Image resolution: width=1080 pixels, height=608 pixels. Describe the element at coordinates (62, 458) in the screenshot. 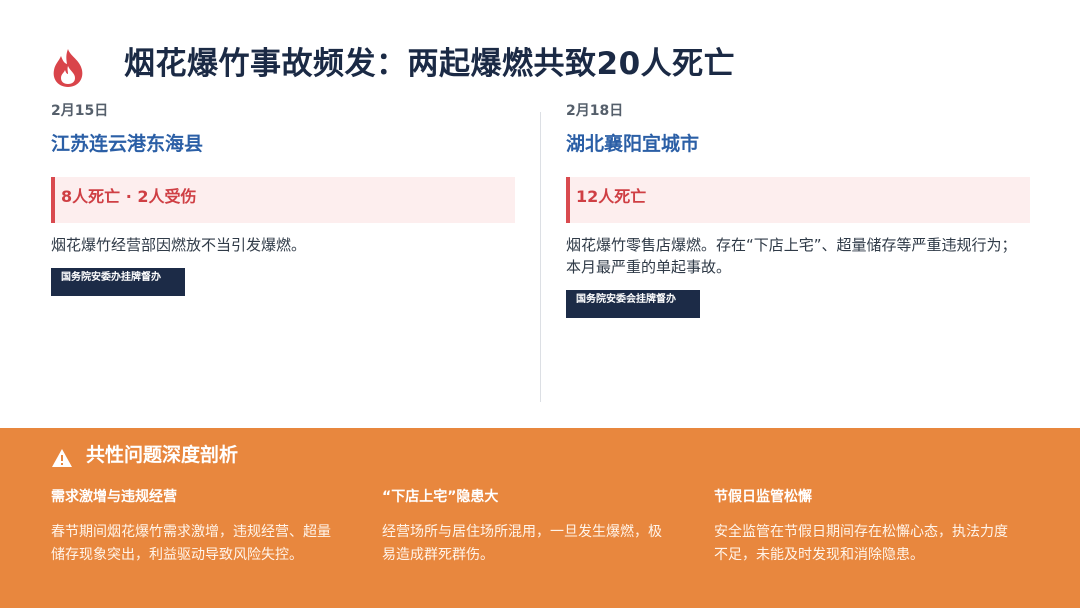

I see `warning-icon` at that location.